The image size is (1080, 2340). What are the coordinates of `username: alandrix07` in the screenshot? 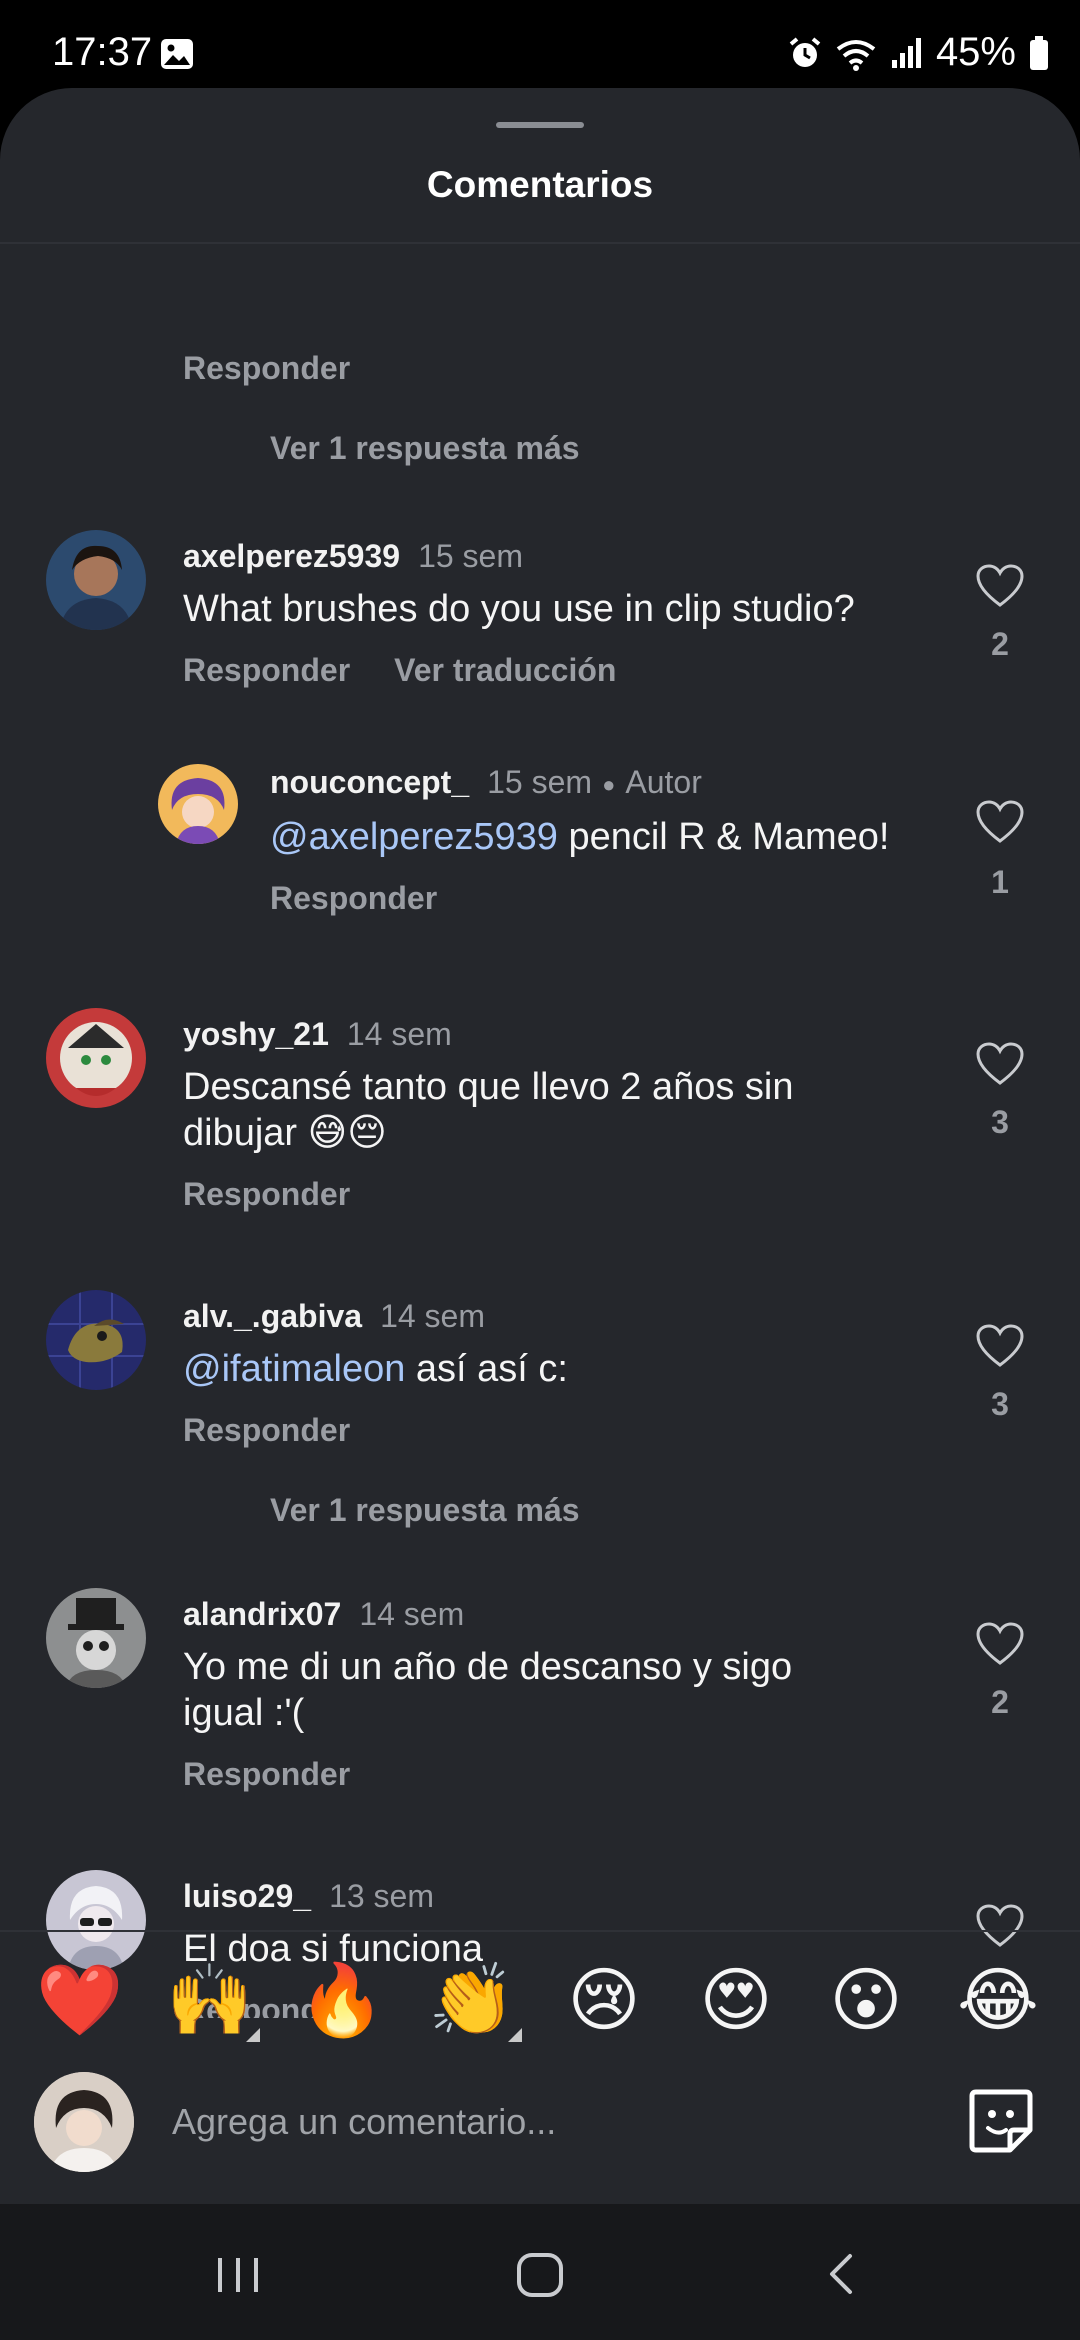 It's located at (262, 1614).